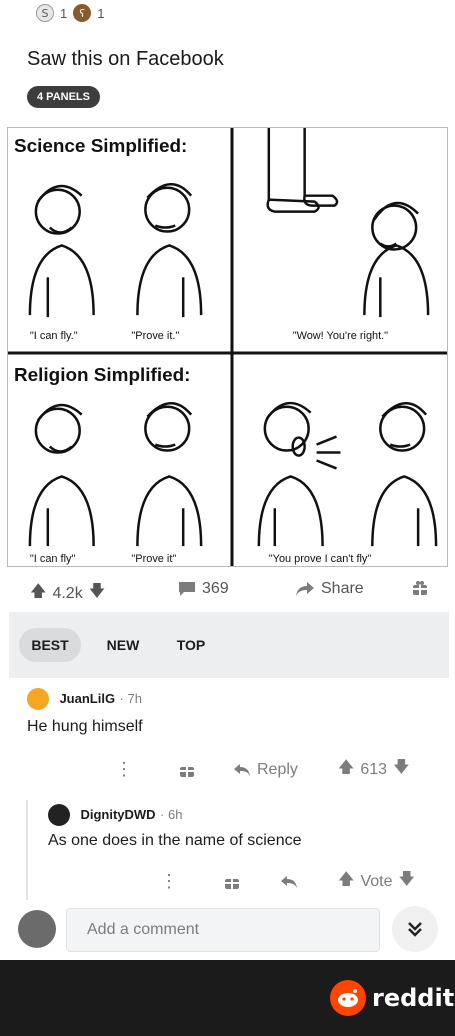 This screenshot has width=455, height=1036. What do you see at coordinates (134, 699) in the screenshot?
I see `comment-time: 7h` at bounding box center [134, 699].